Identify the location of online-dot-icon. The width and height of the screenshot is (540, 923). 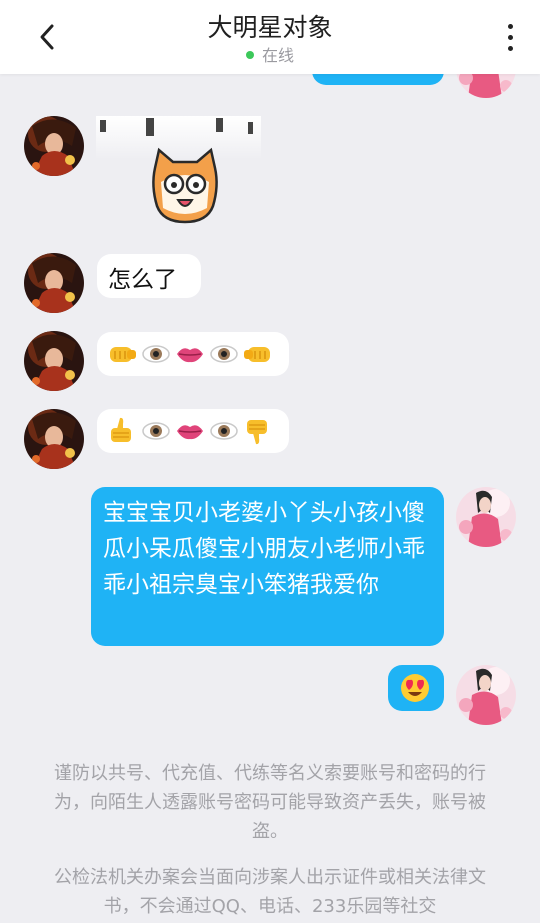
(249, 55).